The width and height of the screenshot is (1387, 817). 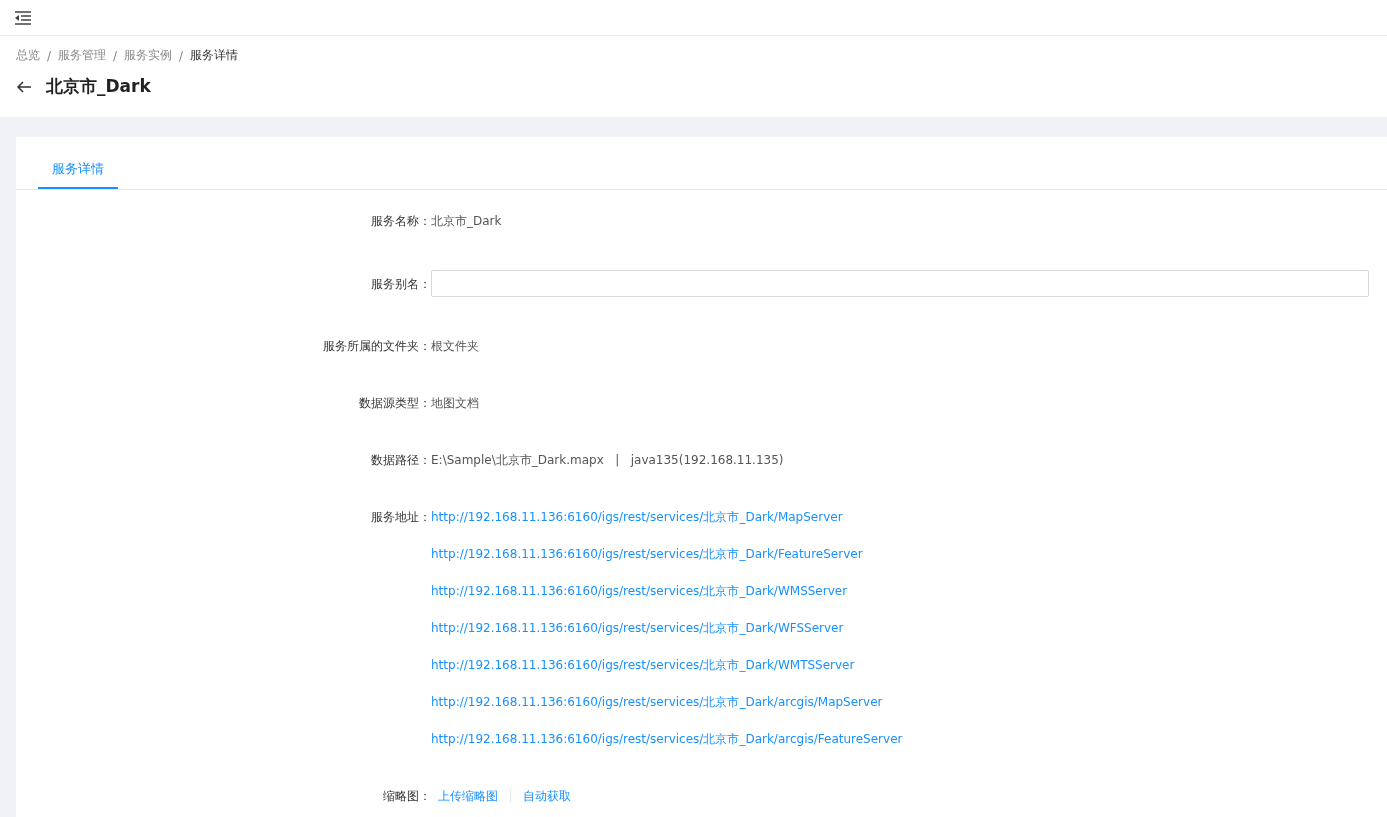 I want to click on field-label: 数据路径：, so click(x=400, y=460).